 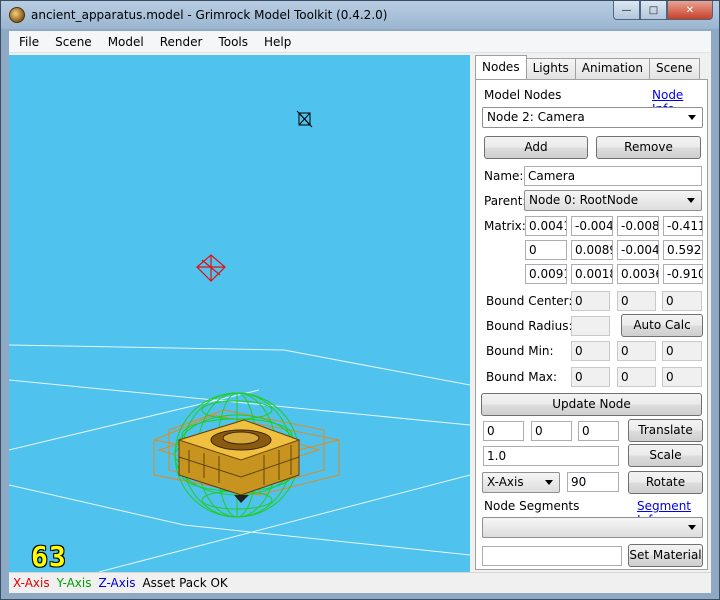 What do you see at coordinates (662, 325) in the screenshot?
I see `auto-calc-button: Auto Calc` at bounding box center [662, 325].